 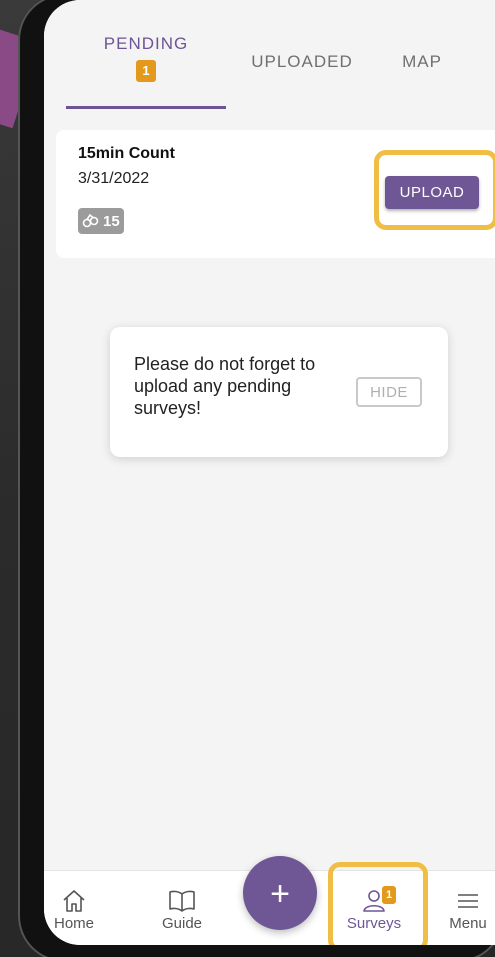 I want to click on pending-count-badge: 1, so click(x=146, y=71).